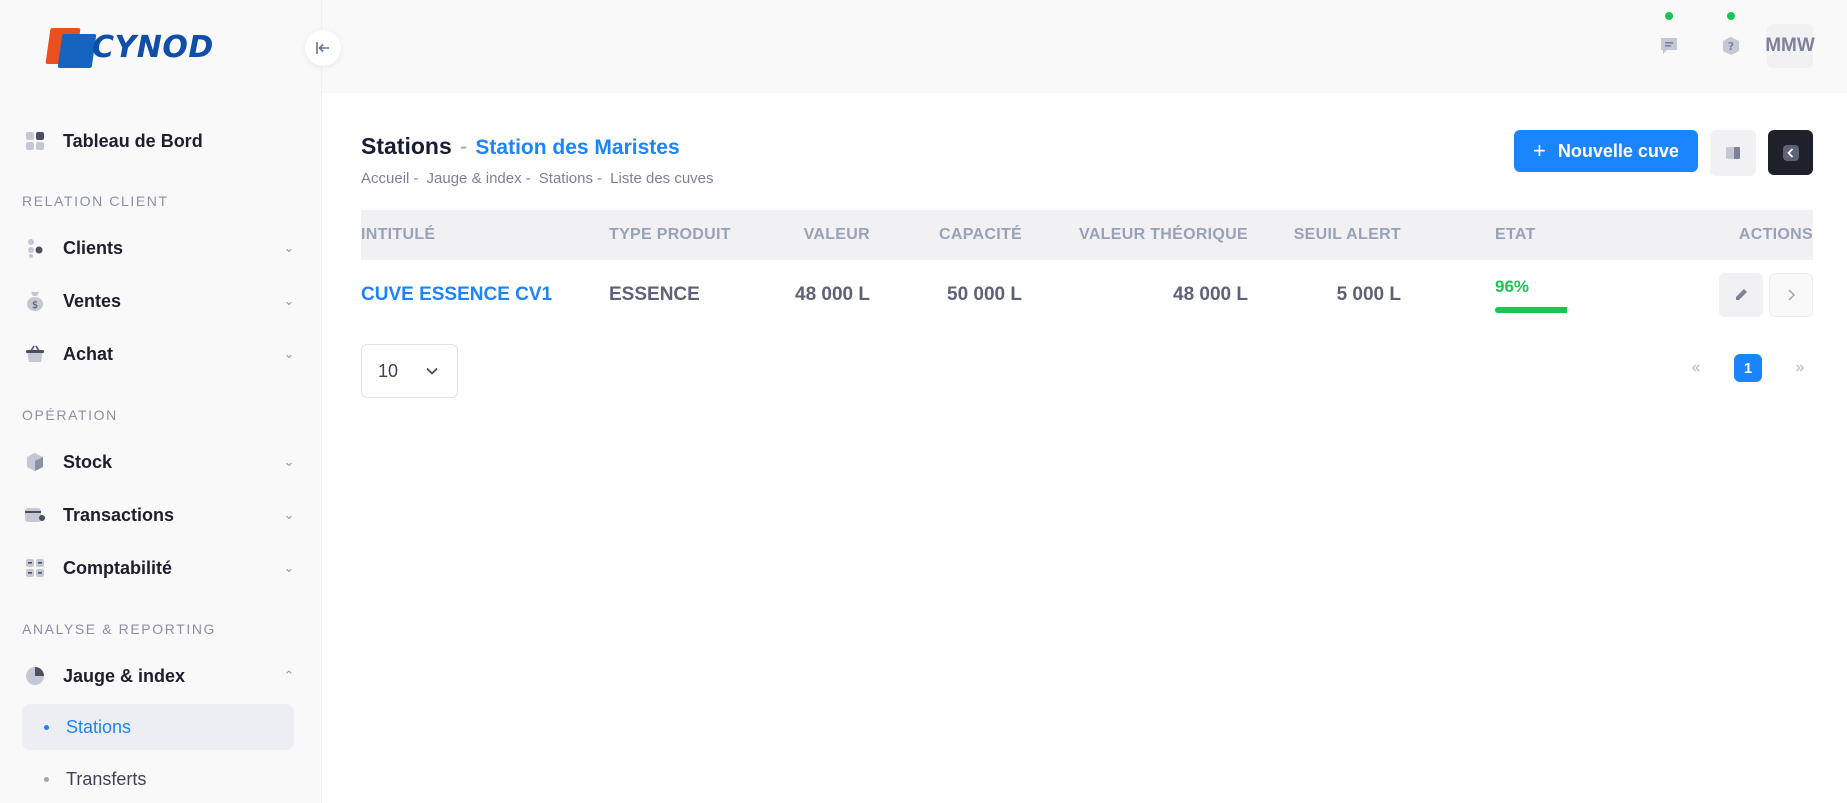  What do you see at coordinates (160, 301) in the screenshot?
I see `sidebar-item-ventes: $ Ventes ⌄` at bounding box center [160, 301].